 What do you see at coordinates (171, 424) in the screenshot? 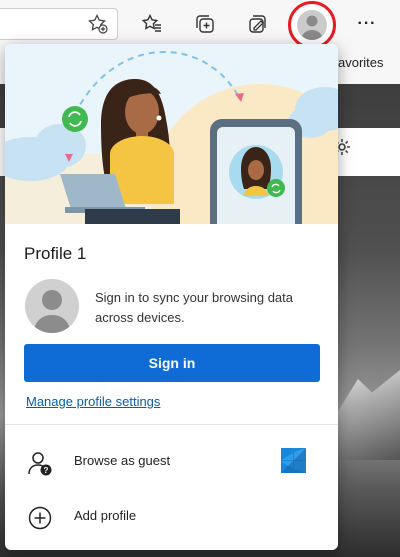
I see `divider` at bounding box center [171, 424].